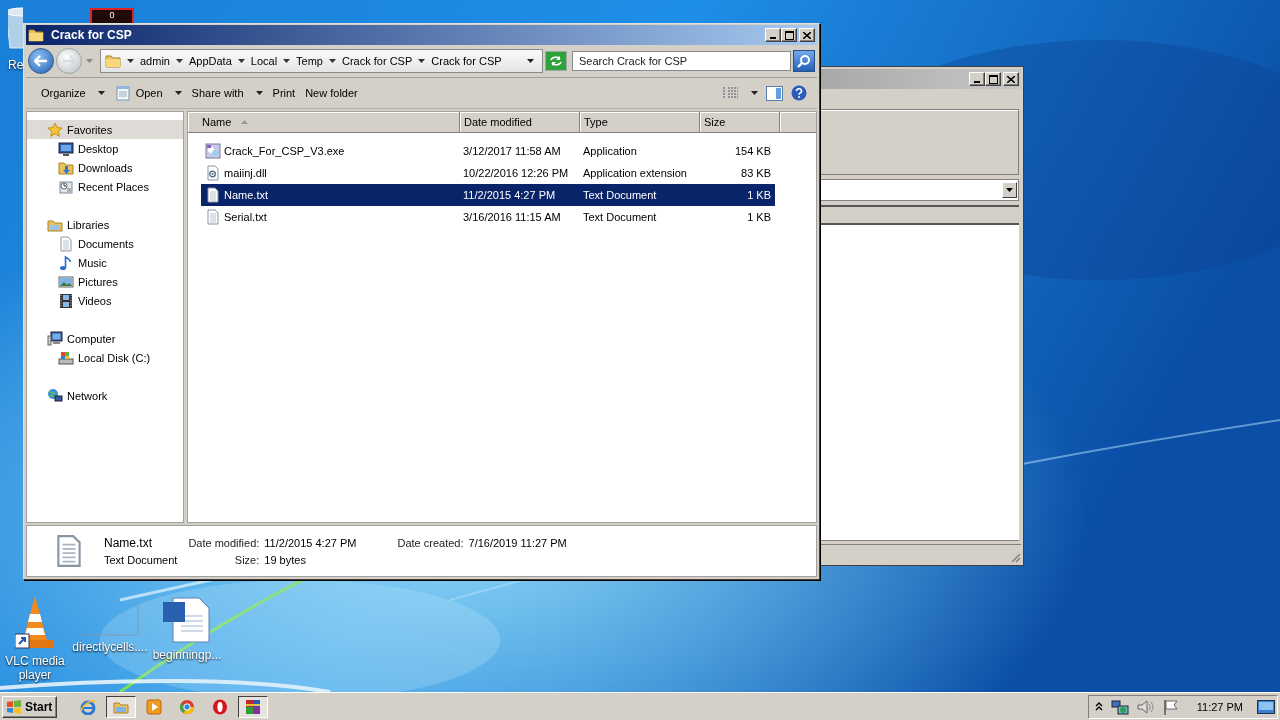  What do you see at coordinates (105, 262) in the screenshot?
I see `nav-item: Music` at bounding box center [105, 262].